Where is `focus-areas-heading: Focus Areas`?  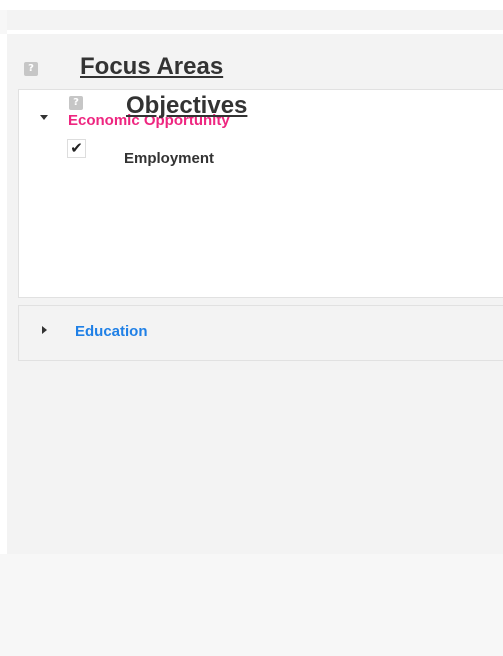
focus-areas-heading: Focus Areas is located at coordinates (152, 66).